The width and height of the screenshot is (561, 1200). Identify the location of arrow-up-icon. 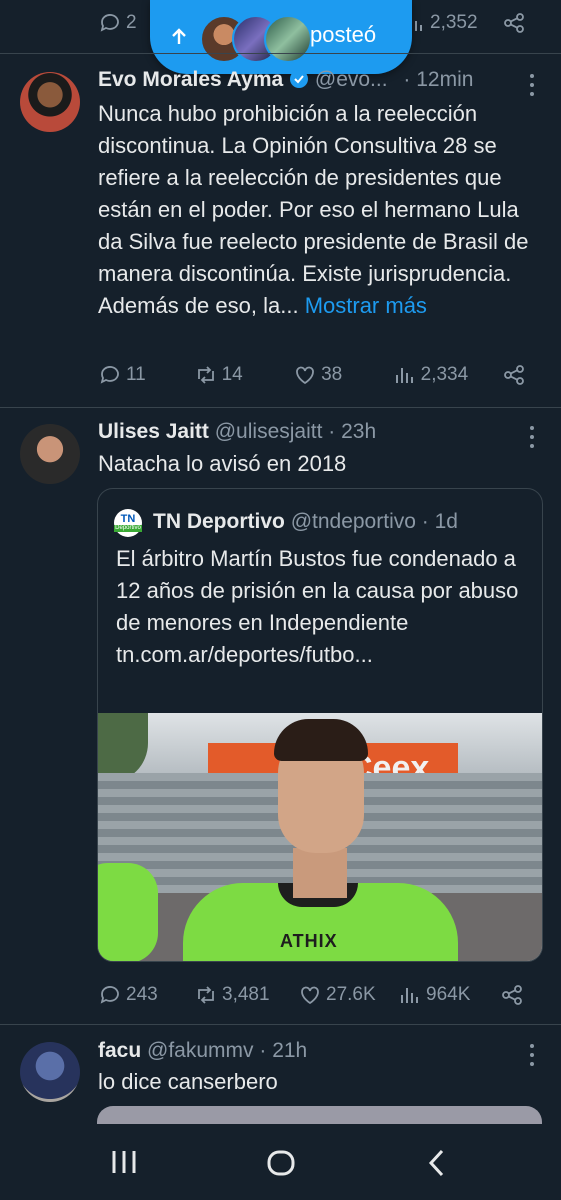
(179, 36).